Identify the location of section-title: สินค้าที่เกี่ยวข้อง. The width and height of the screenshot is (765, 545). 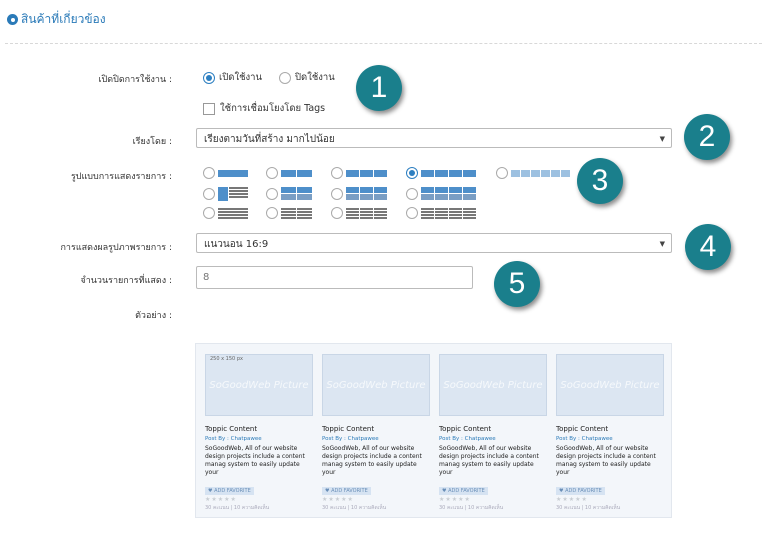
(63, 19).